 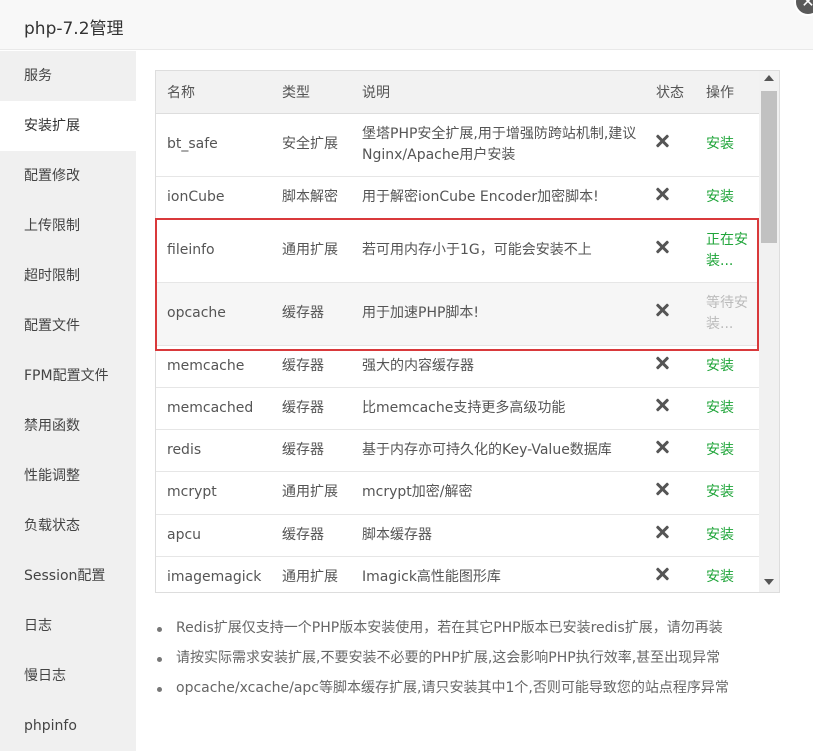 What do you see at coordinates (498, 408) in the screenshot?
I see `ext-description: 比memcache支持更多高级功能` at bounding box center [498, 408].